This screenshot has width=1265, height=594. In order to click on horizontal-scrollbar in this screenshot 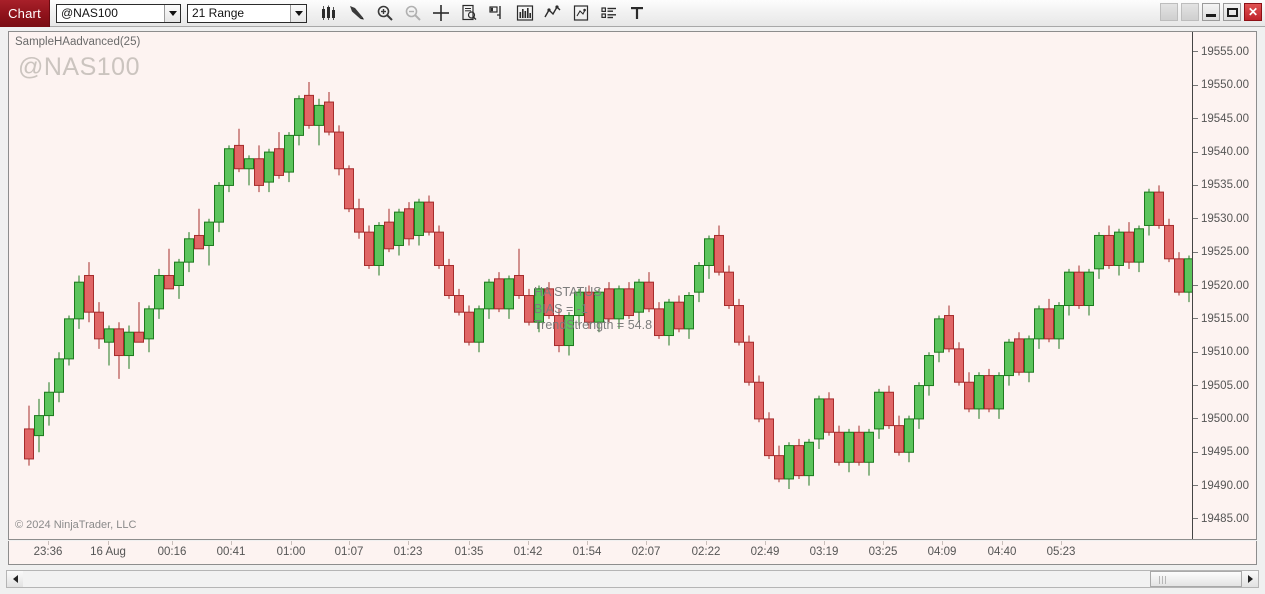, I will do `click(632, 579)`.